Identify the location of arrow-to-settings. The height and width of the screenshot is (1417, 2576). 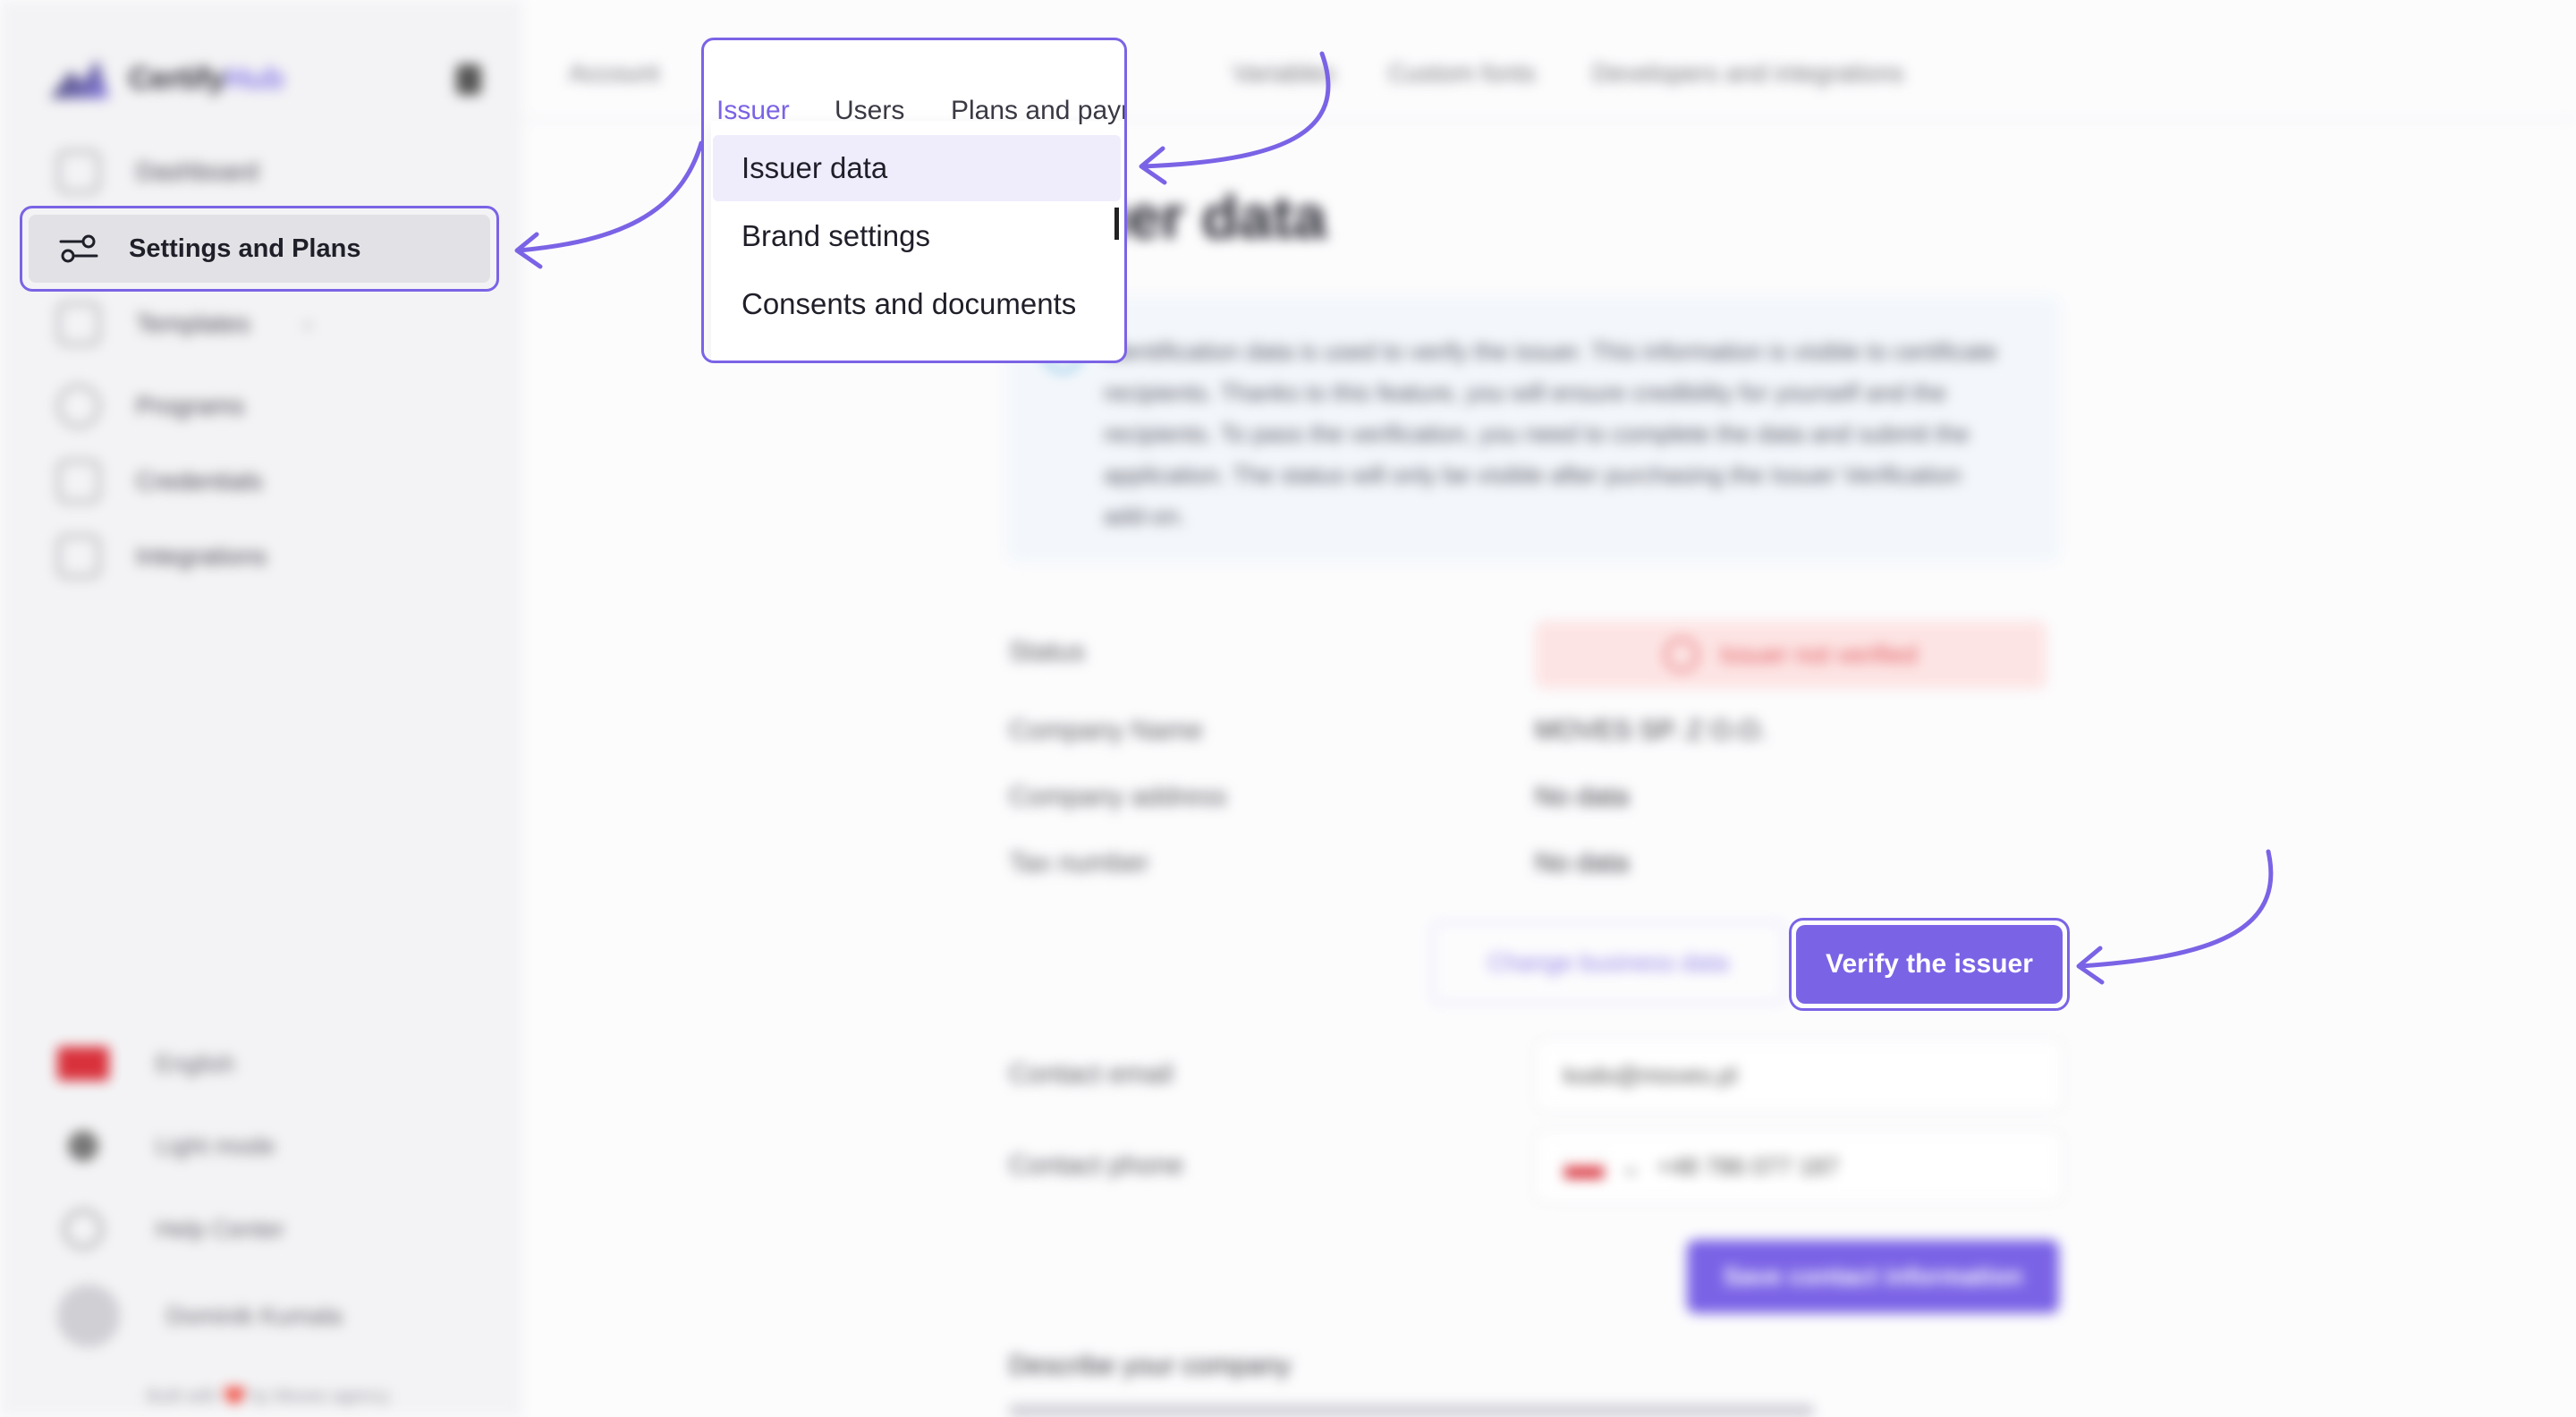
(610, 197).